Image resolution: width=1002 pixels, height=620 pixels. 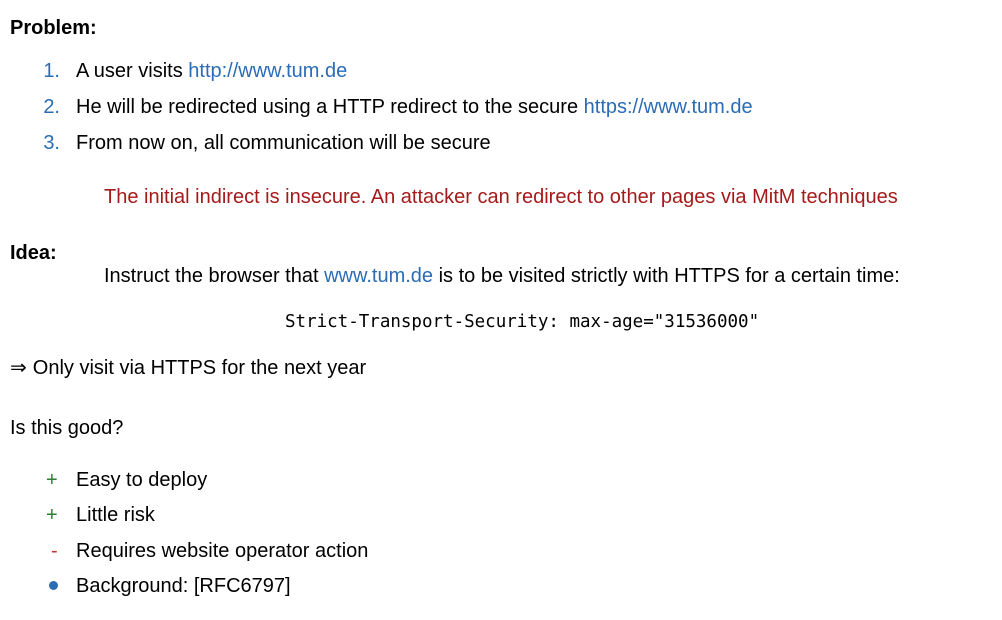 I want to click on link-http-tum: http://www.tum.de, so click(x=267, y=71).